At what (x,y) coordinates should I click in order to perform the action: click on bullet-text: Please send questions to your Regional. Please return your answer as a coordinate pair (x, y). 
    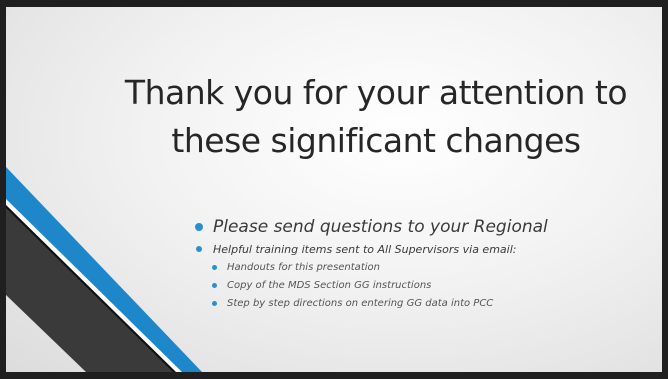
    Looking at the image, I should click on (380, 227).